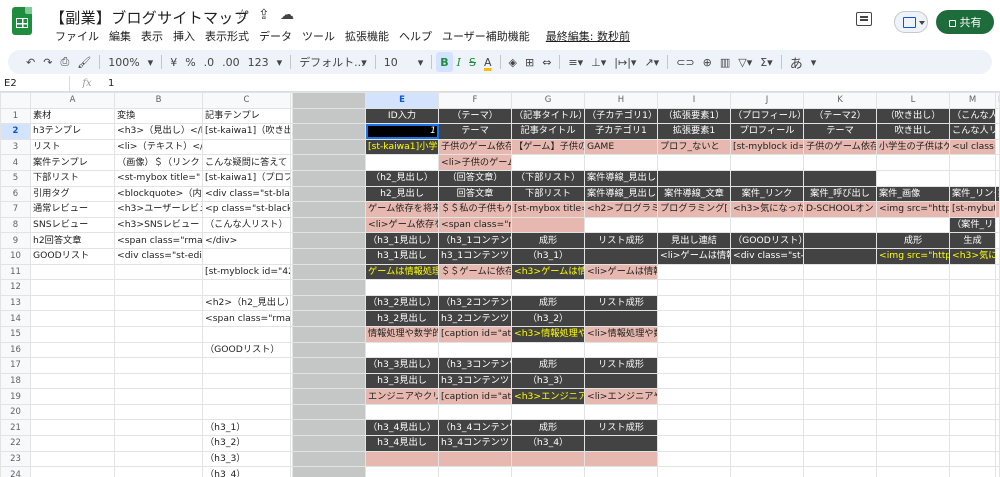 This screenshot has width=1000, height=477. I want to click on cell-M16, so click(972, 350).